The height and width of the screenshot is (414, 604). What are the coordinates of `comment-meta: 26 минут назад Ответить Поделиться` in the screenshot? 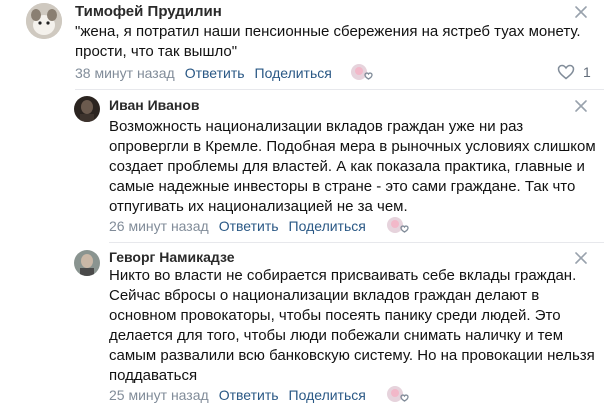 It's located at (237, 226).